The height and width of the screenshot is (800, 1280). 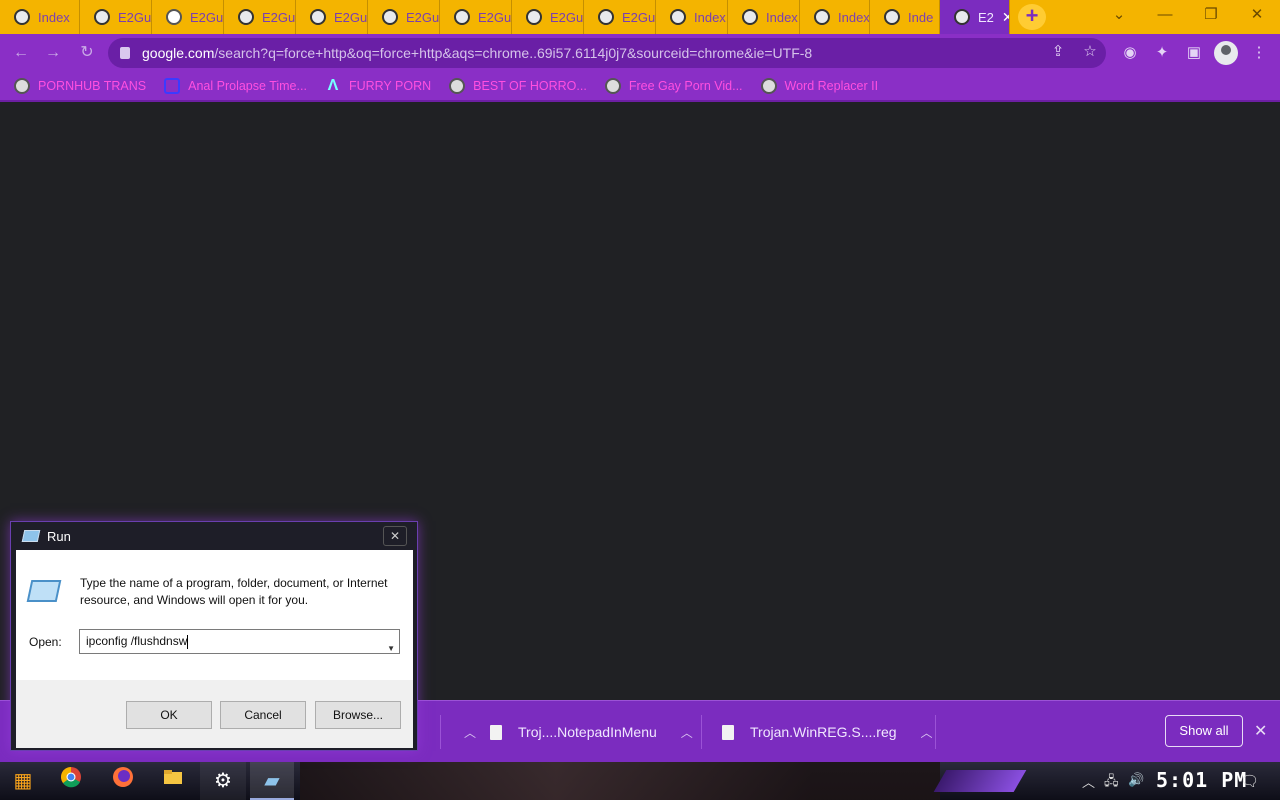 I want to click on bookmark-item: PORNHUB TRANS, so click(x=80, y=86).